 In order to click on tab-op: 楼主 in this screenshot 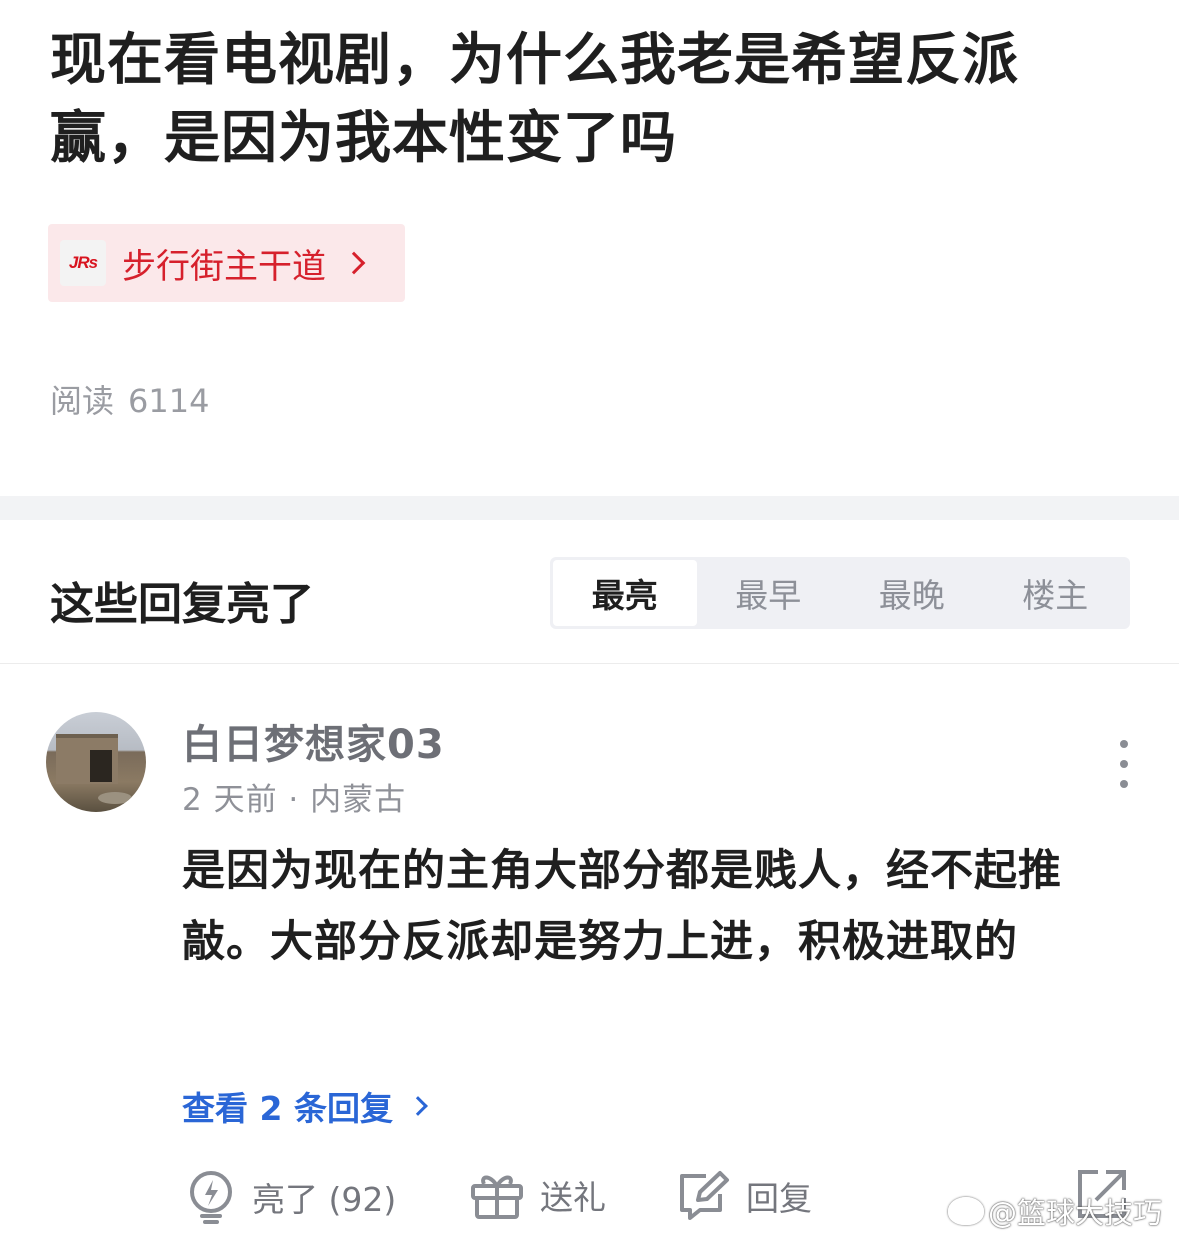, I will do `click(1056, 593)`.